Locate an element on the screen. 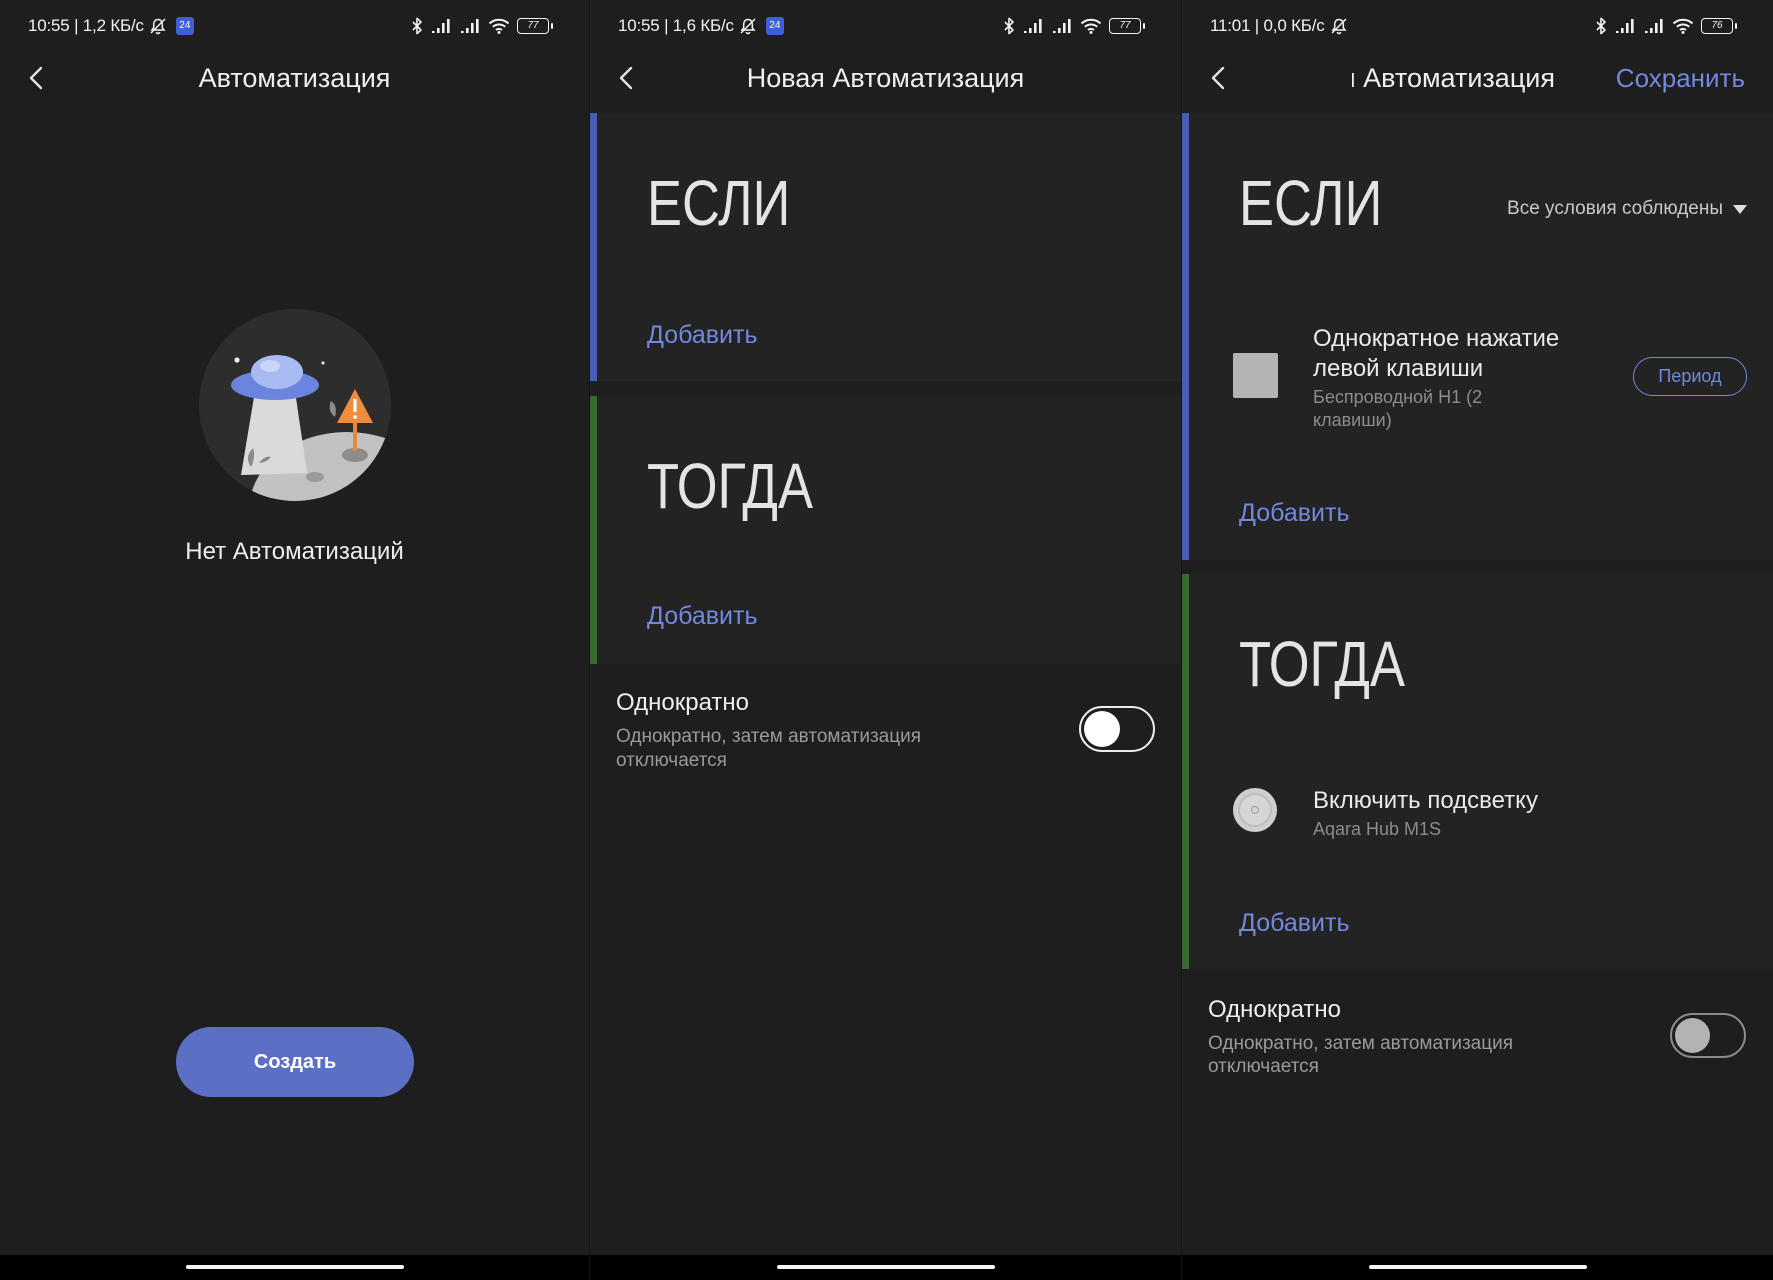 This screenshot has width=1773, height=1280. battery-level: 76 is located at coordinates (1717, 25).